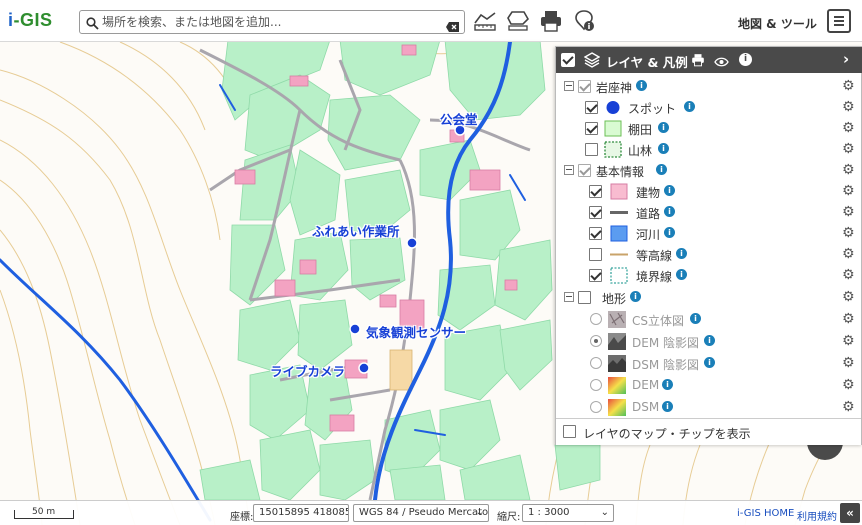  Describe the element at coordinates (568, 513) in the screenshot. I see `scale-select: 1 : 3000 ⌄` at that location.